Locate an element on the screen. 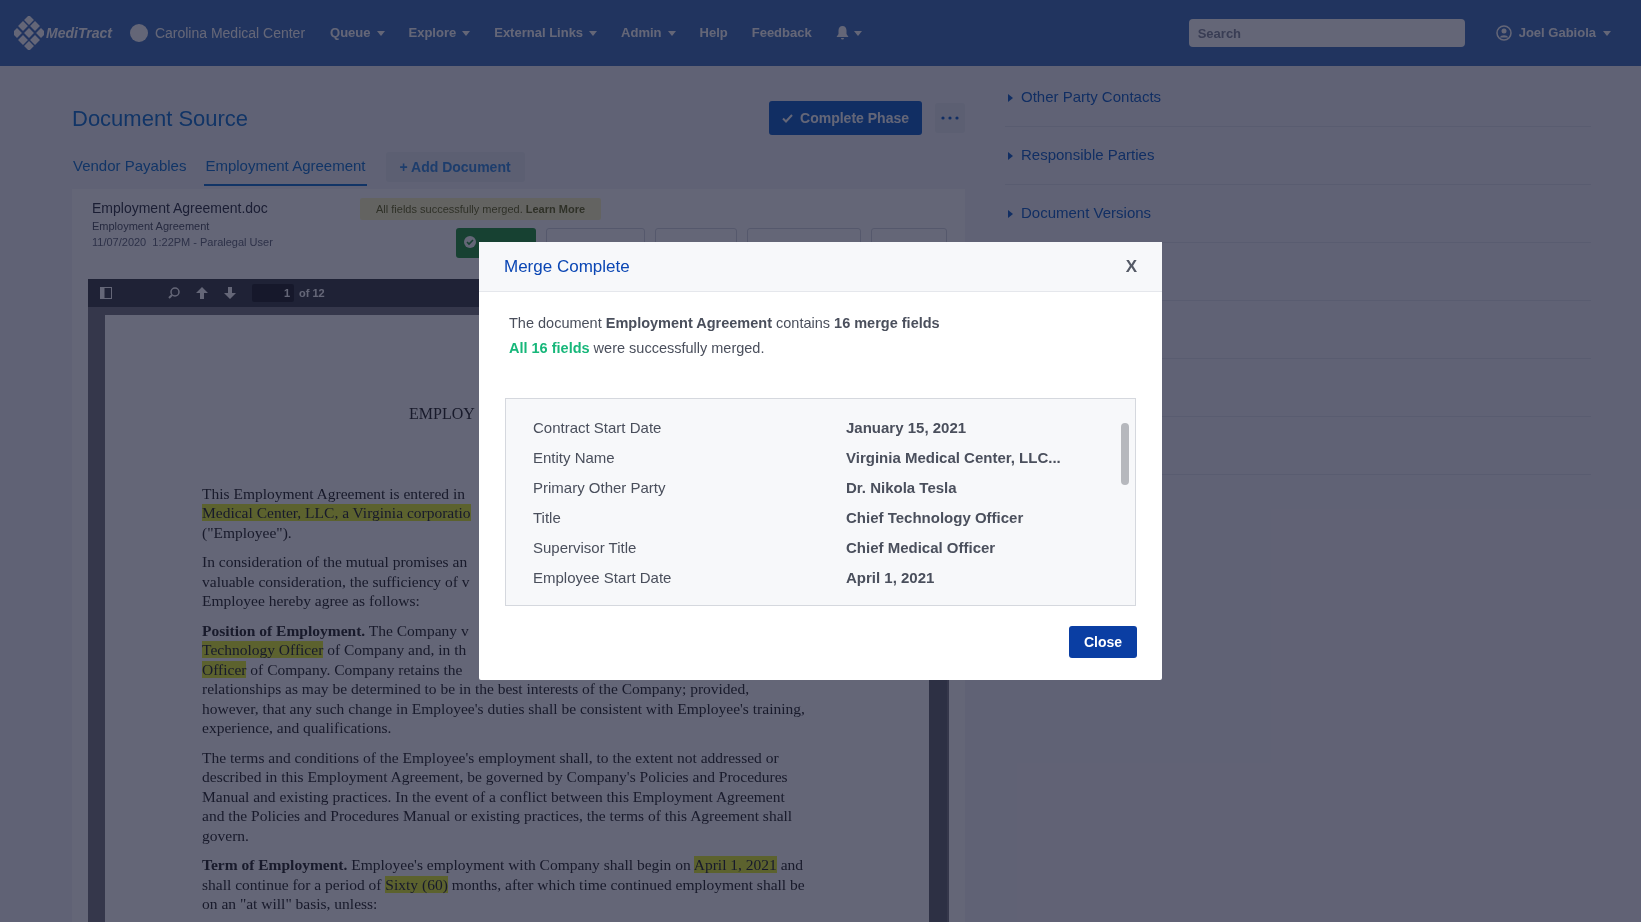 The height and width of the screenshot is (922, 1641). field-value: April 1, 2021 is located at coordinates (890, 577).